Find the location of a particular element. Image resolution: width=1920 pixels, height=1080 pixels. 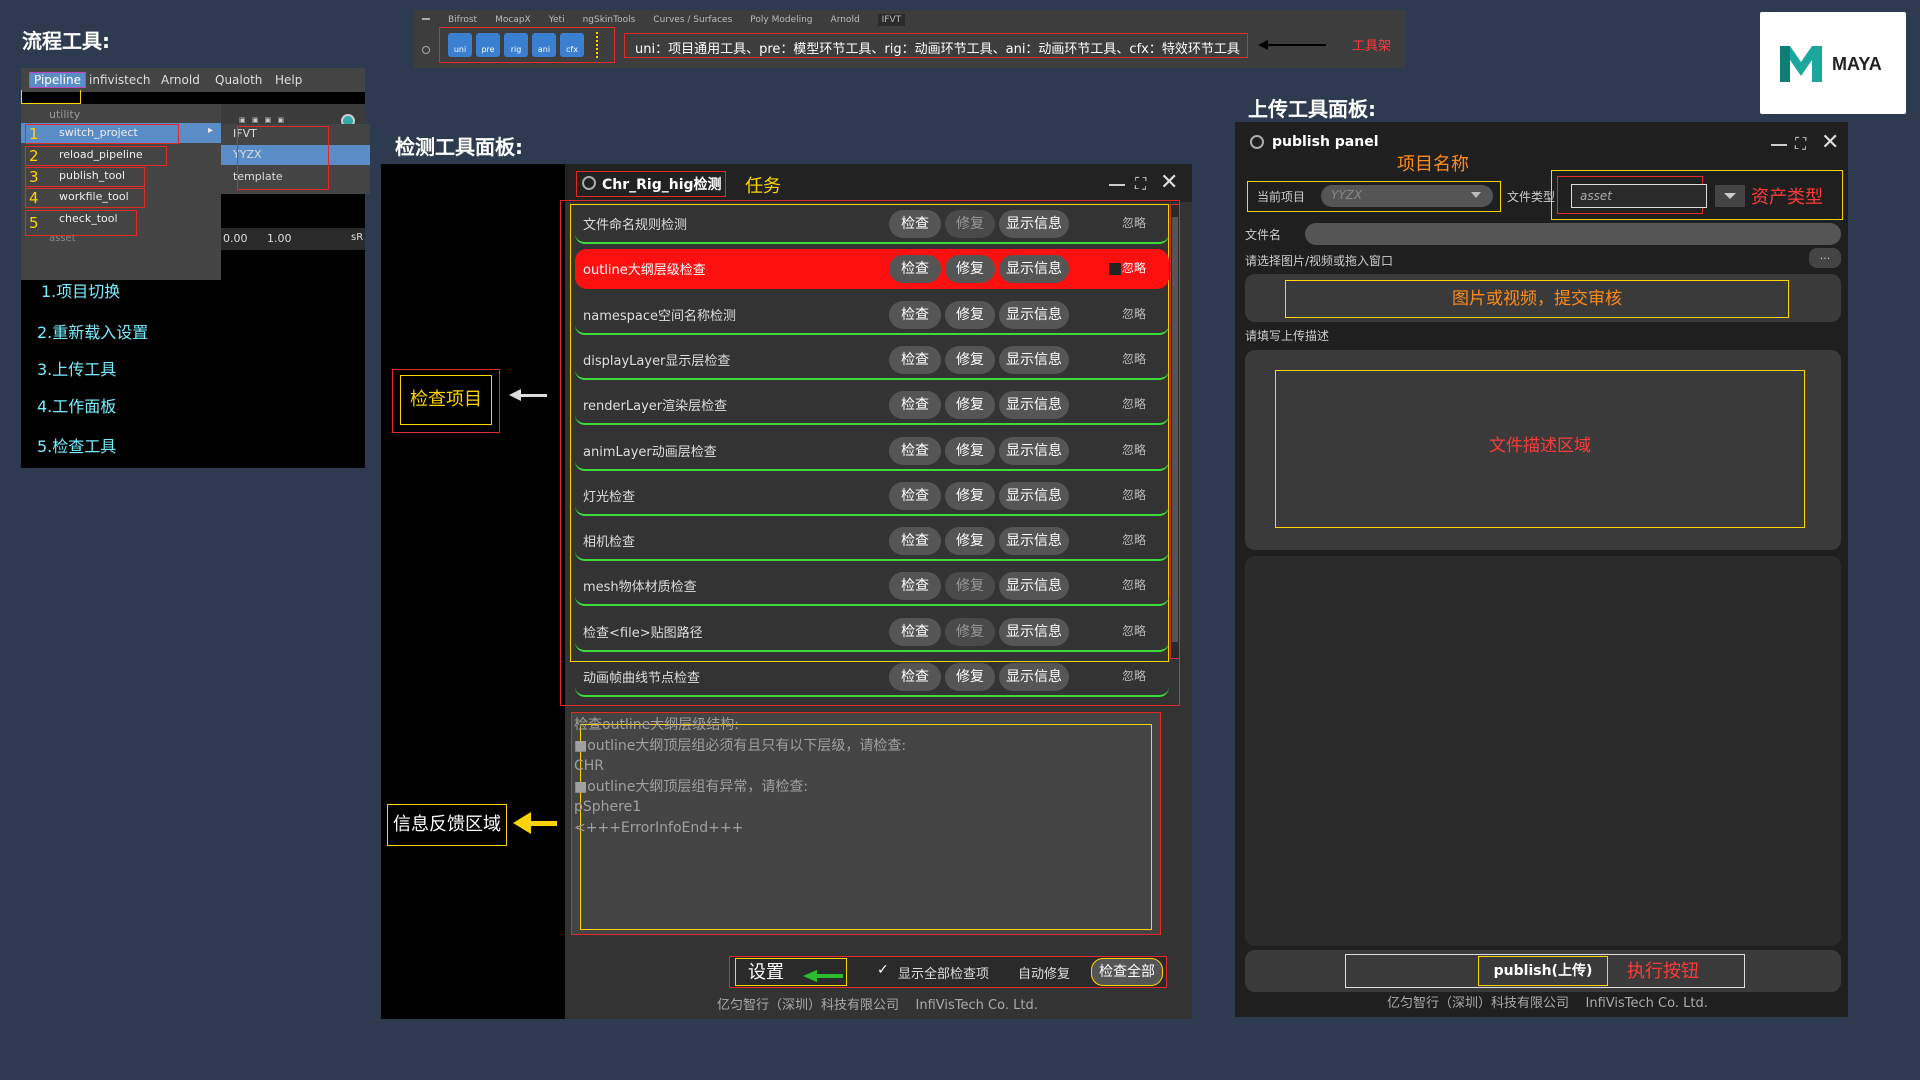

app-icon is located at coordinates (1257, 142).